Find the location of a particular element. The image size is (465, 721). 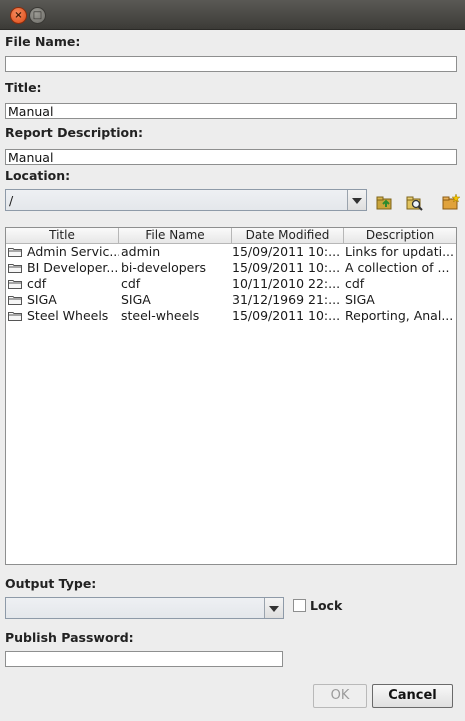

lock-checkbox is located at coordinates (299, 605).